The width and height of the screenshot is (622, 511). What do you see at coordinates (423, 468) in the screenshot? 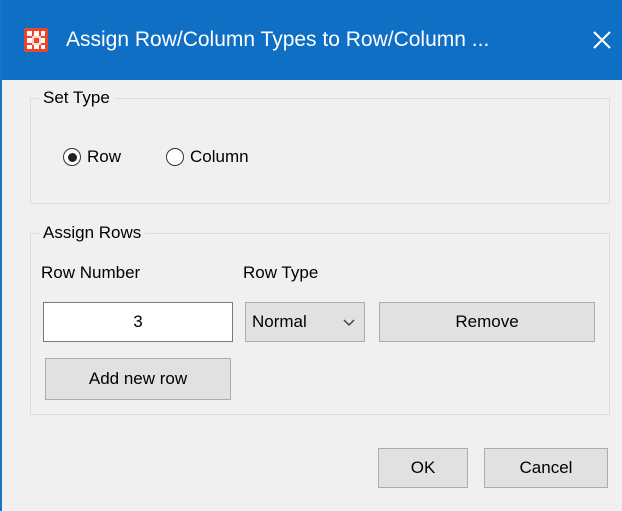
I see `ok-button: OK` at bounding box center [423, 468].